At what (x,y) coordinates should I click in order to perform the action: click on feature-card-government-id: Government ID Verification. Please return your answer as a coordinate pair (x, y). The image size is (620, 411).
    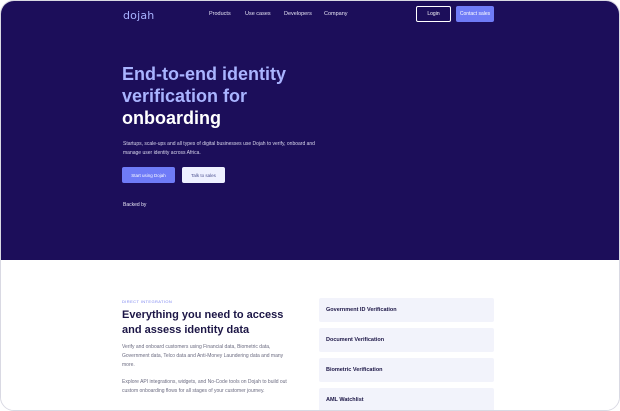
    Looking at the image, I should click on (406, 310).